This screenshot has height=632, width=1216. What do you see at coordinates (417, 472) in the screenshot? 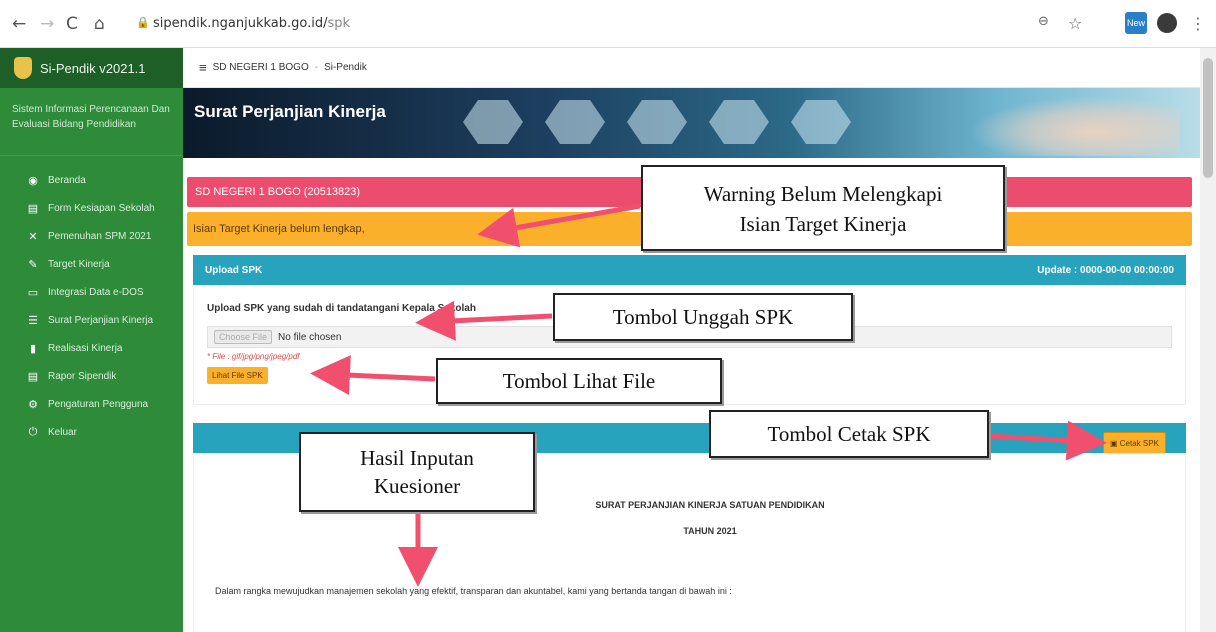
I see `hasil-callout: Hasil Inputan Kuesioner` at bounding box center [417, 472].